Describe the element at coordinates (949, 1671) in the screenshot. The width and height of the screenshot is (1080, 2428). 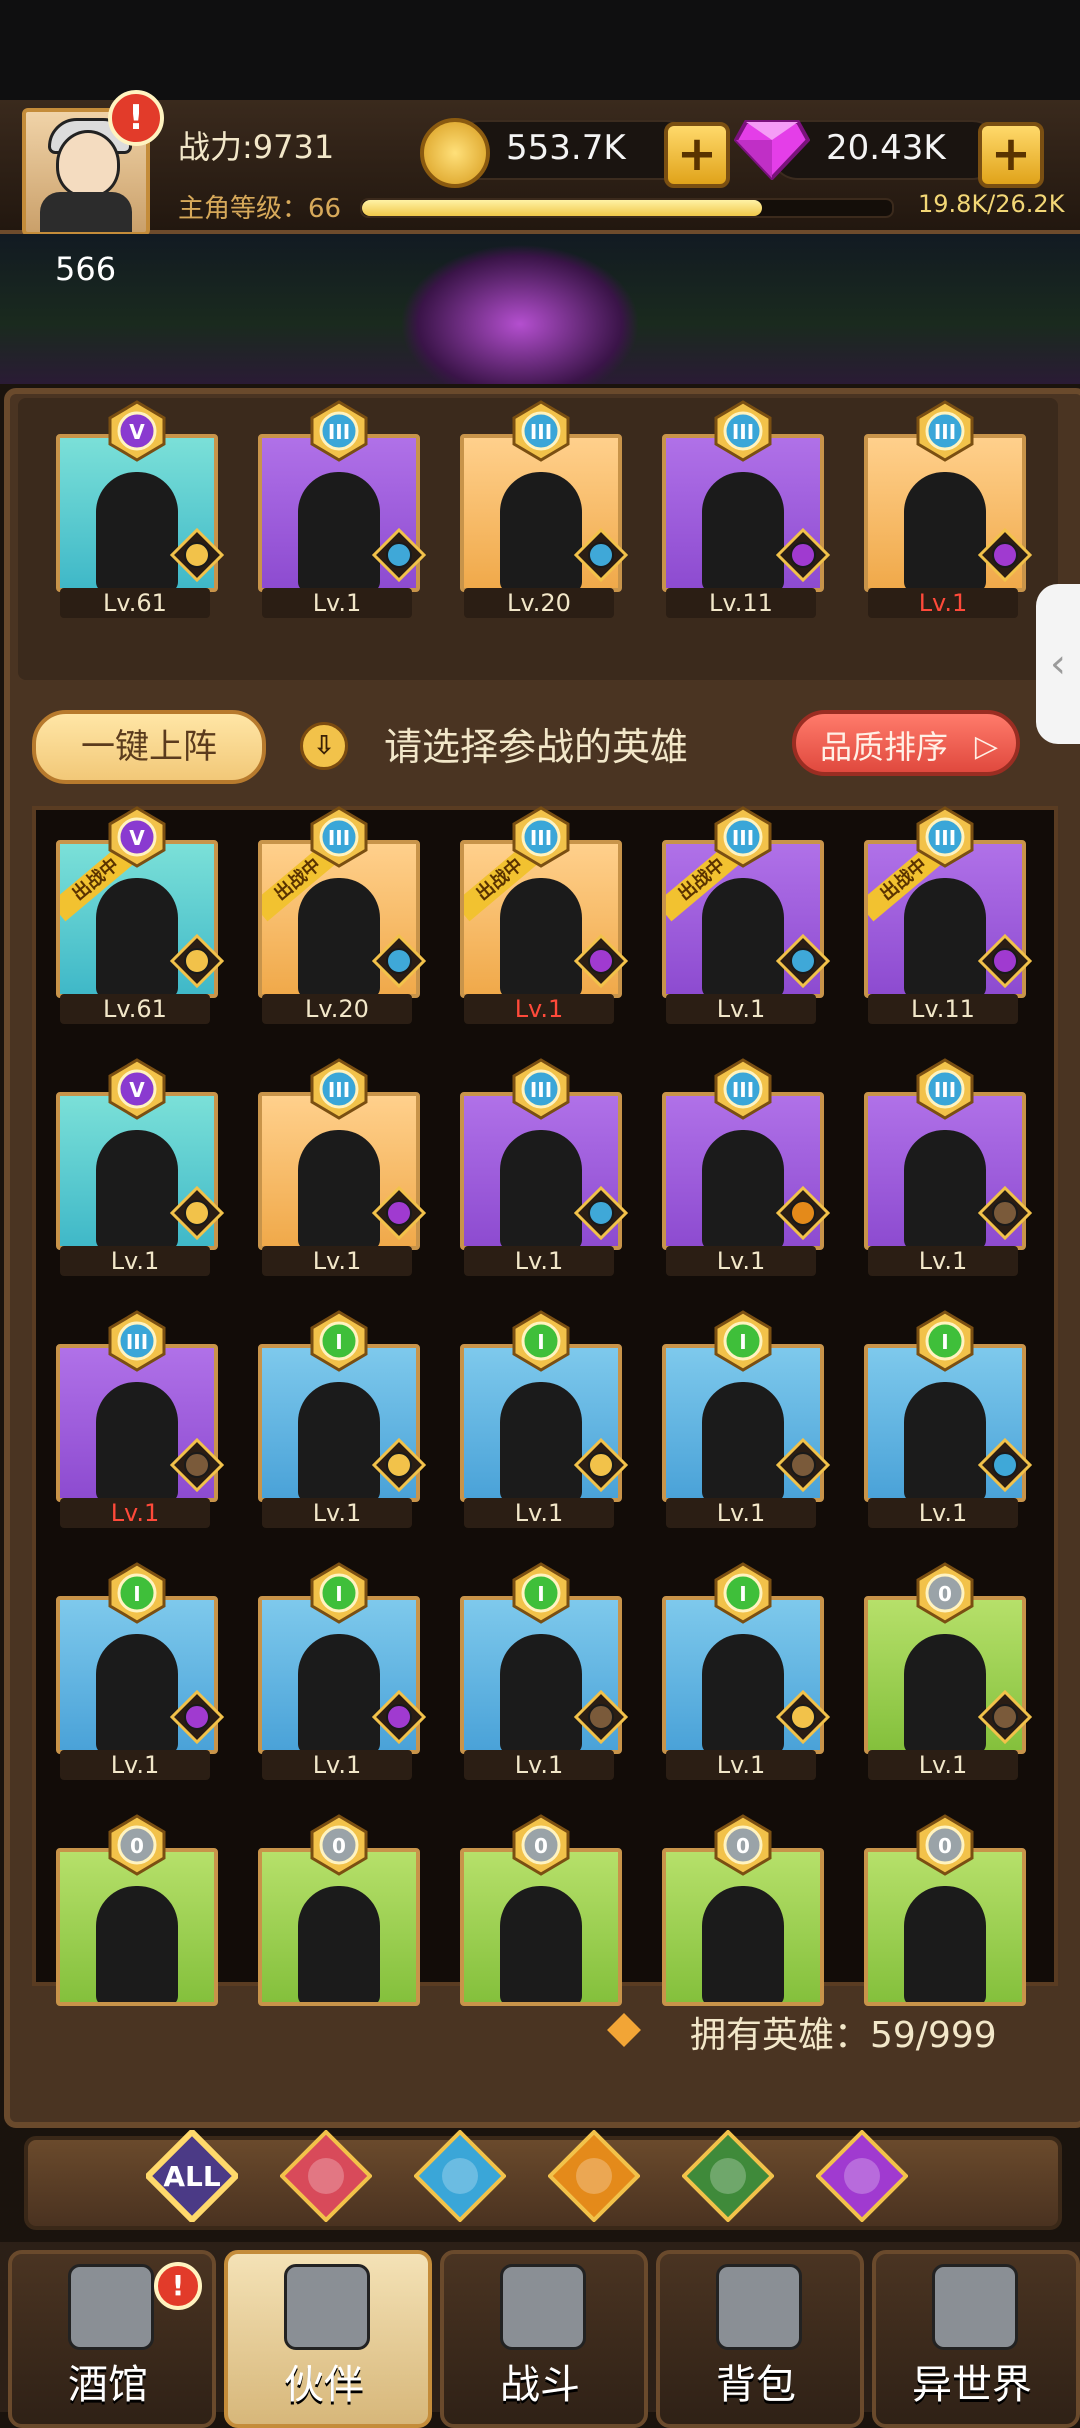
I see `grid-hero-card: 0 Lv.1` at that location.